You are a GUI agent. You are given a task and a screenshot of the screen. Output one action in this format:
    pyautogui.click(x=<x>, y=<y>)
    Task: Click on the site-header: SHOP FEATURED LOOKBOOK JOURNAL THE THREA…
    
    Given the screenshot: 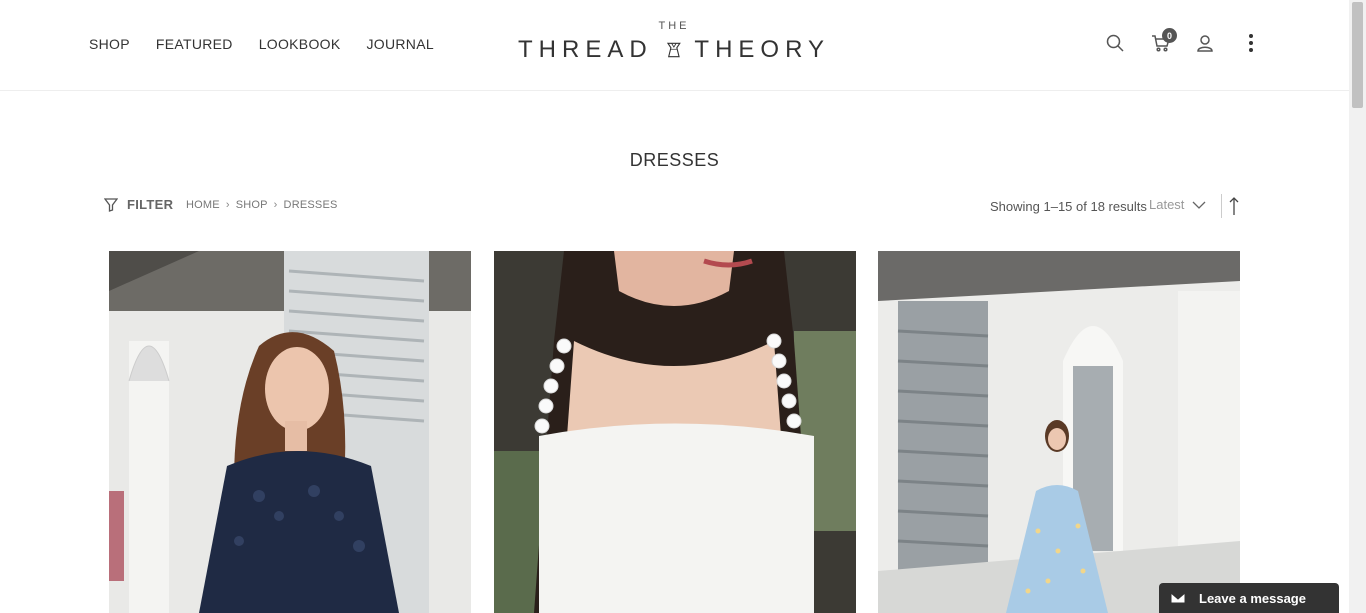 What is the action you would take?
    pyautogui.click(x=674, y=45)
    